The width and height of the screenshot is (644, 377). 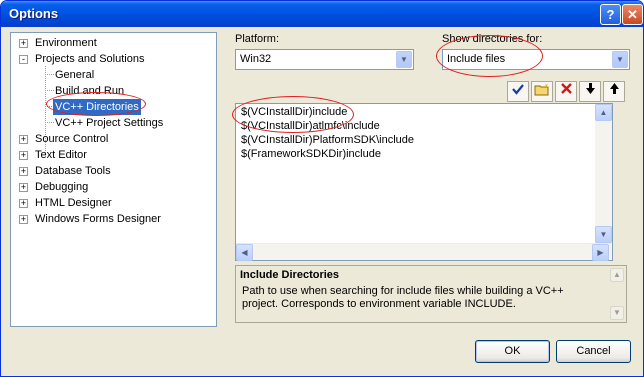 What do you see at coordinates (113, 155) in the screenshot?
I see `tree-item-text-editor: + Text Editor` at bounding box center [113, 155].